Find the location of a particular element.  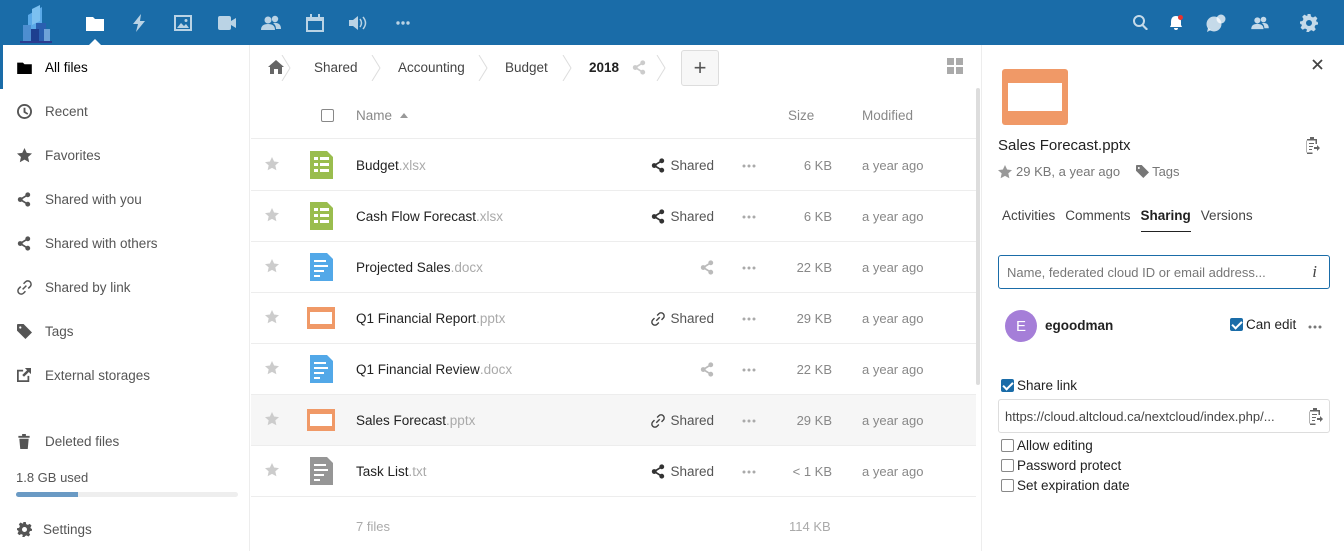

grid-view-icon is located at coordinates (955, 66).